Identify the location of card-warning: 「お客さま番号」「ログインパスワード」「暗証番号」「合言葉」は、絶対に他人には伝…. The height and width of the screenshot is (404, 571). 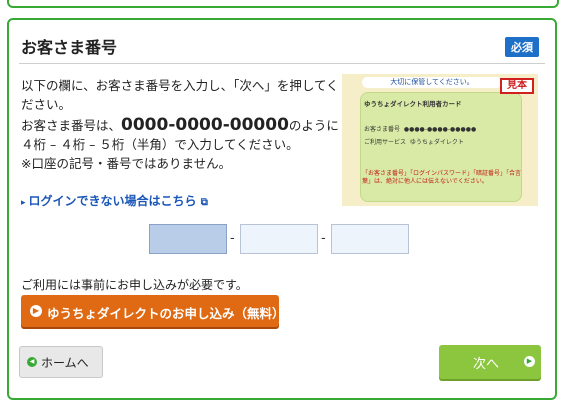
(442, 177).